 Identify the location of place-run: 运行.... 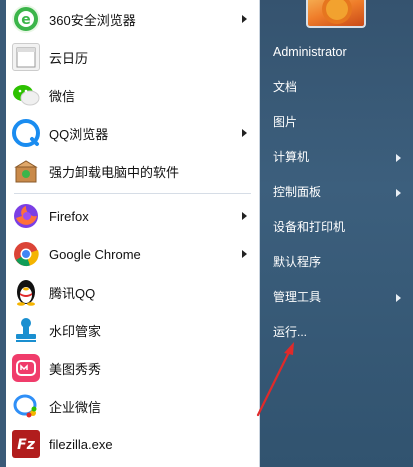
(336, 332).